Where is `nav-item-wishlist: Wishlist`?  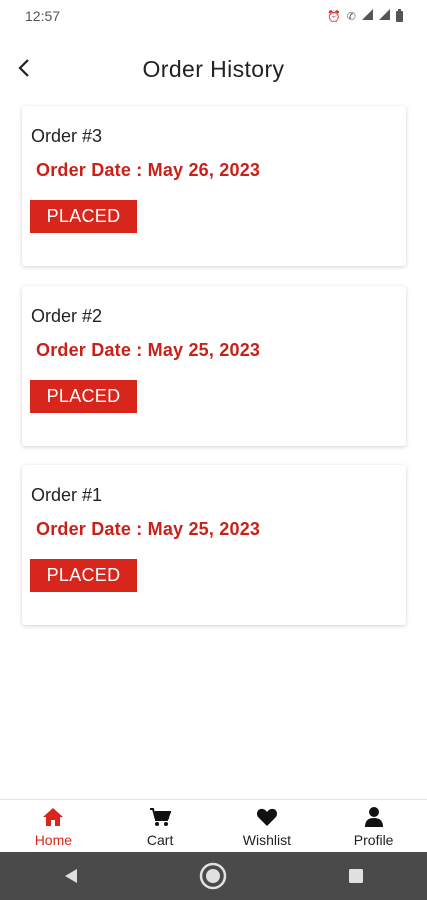
nav-item-wishlist: Wishlist is located at coordinates (267, 826).